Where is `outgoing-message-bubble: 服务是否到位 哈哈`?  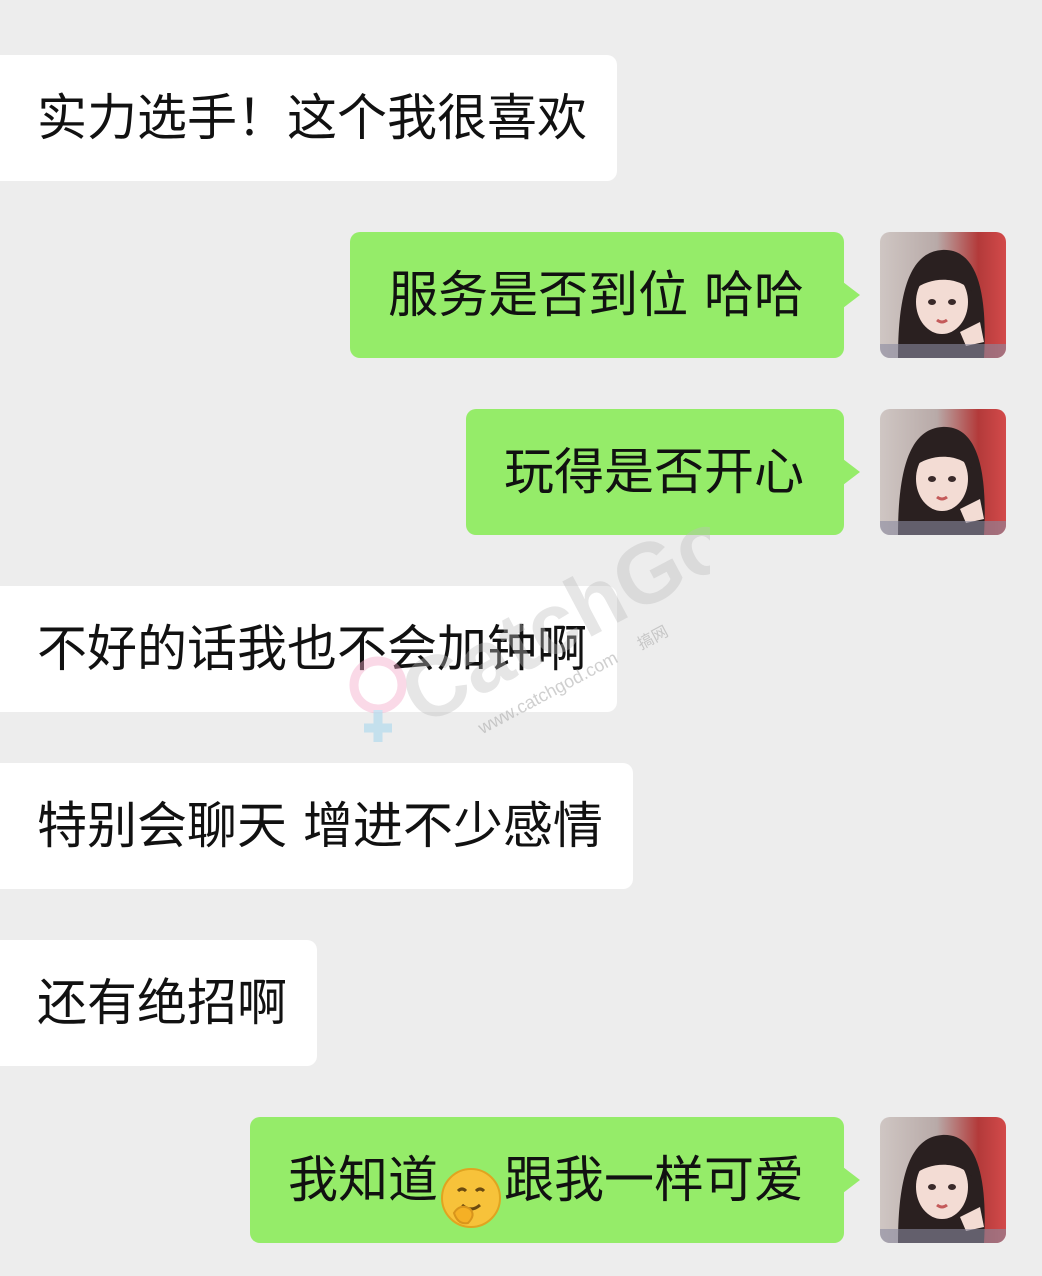
outgoing-message-bubble: 服务是否到位 哈哈 is located at coordinates (605, 295).